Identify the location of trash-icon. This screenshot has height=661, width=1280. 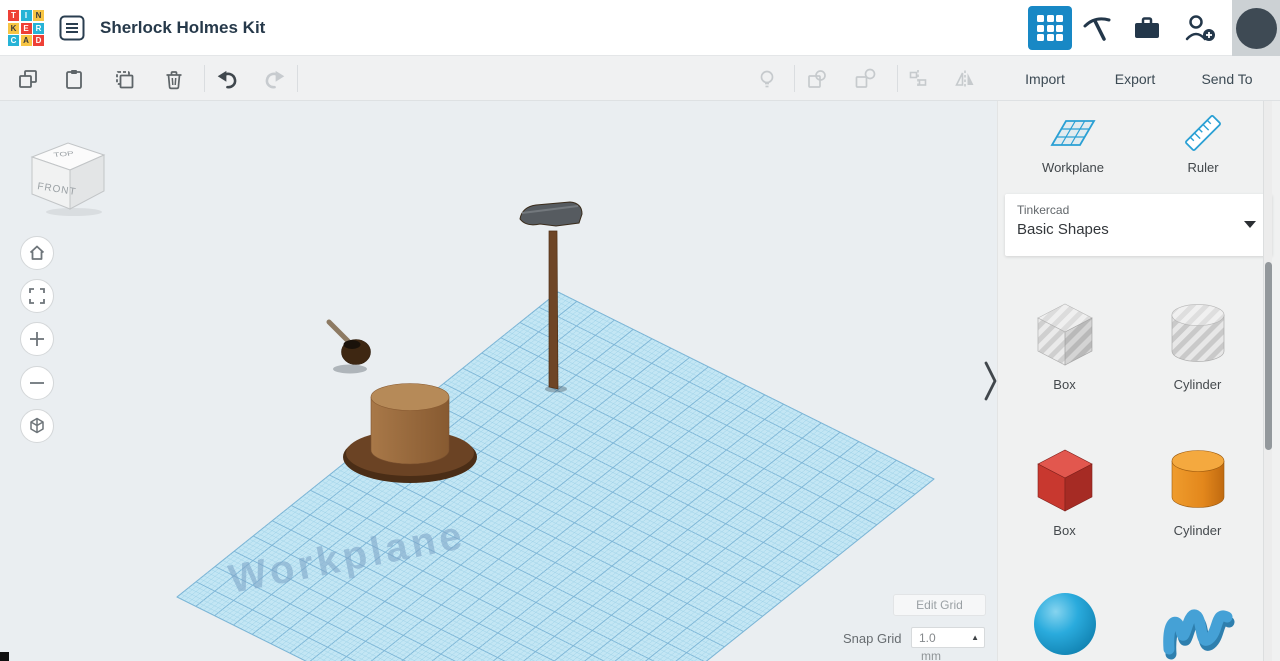
(174, 80).